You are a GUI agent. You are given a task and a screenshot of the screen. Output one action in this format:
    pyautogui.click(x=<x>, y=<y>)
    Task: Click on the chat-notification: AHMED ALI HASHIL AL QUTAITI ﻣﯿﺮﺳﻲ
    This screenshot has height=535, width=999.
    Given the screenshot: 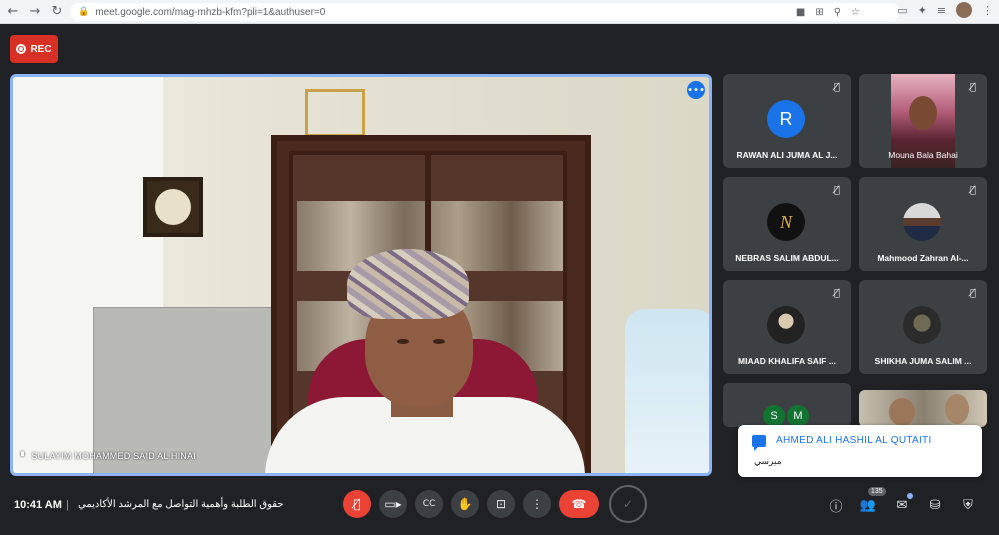 What is the action you would take?
    pyautogui.click(x=860, y=451)
    